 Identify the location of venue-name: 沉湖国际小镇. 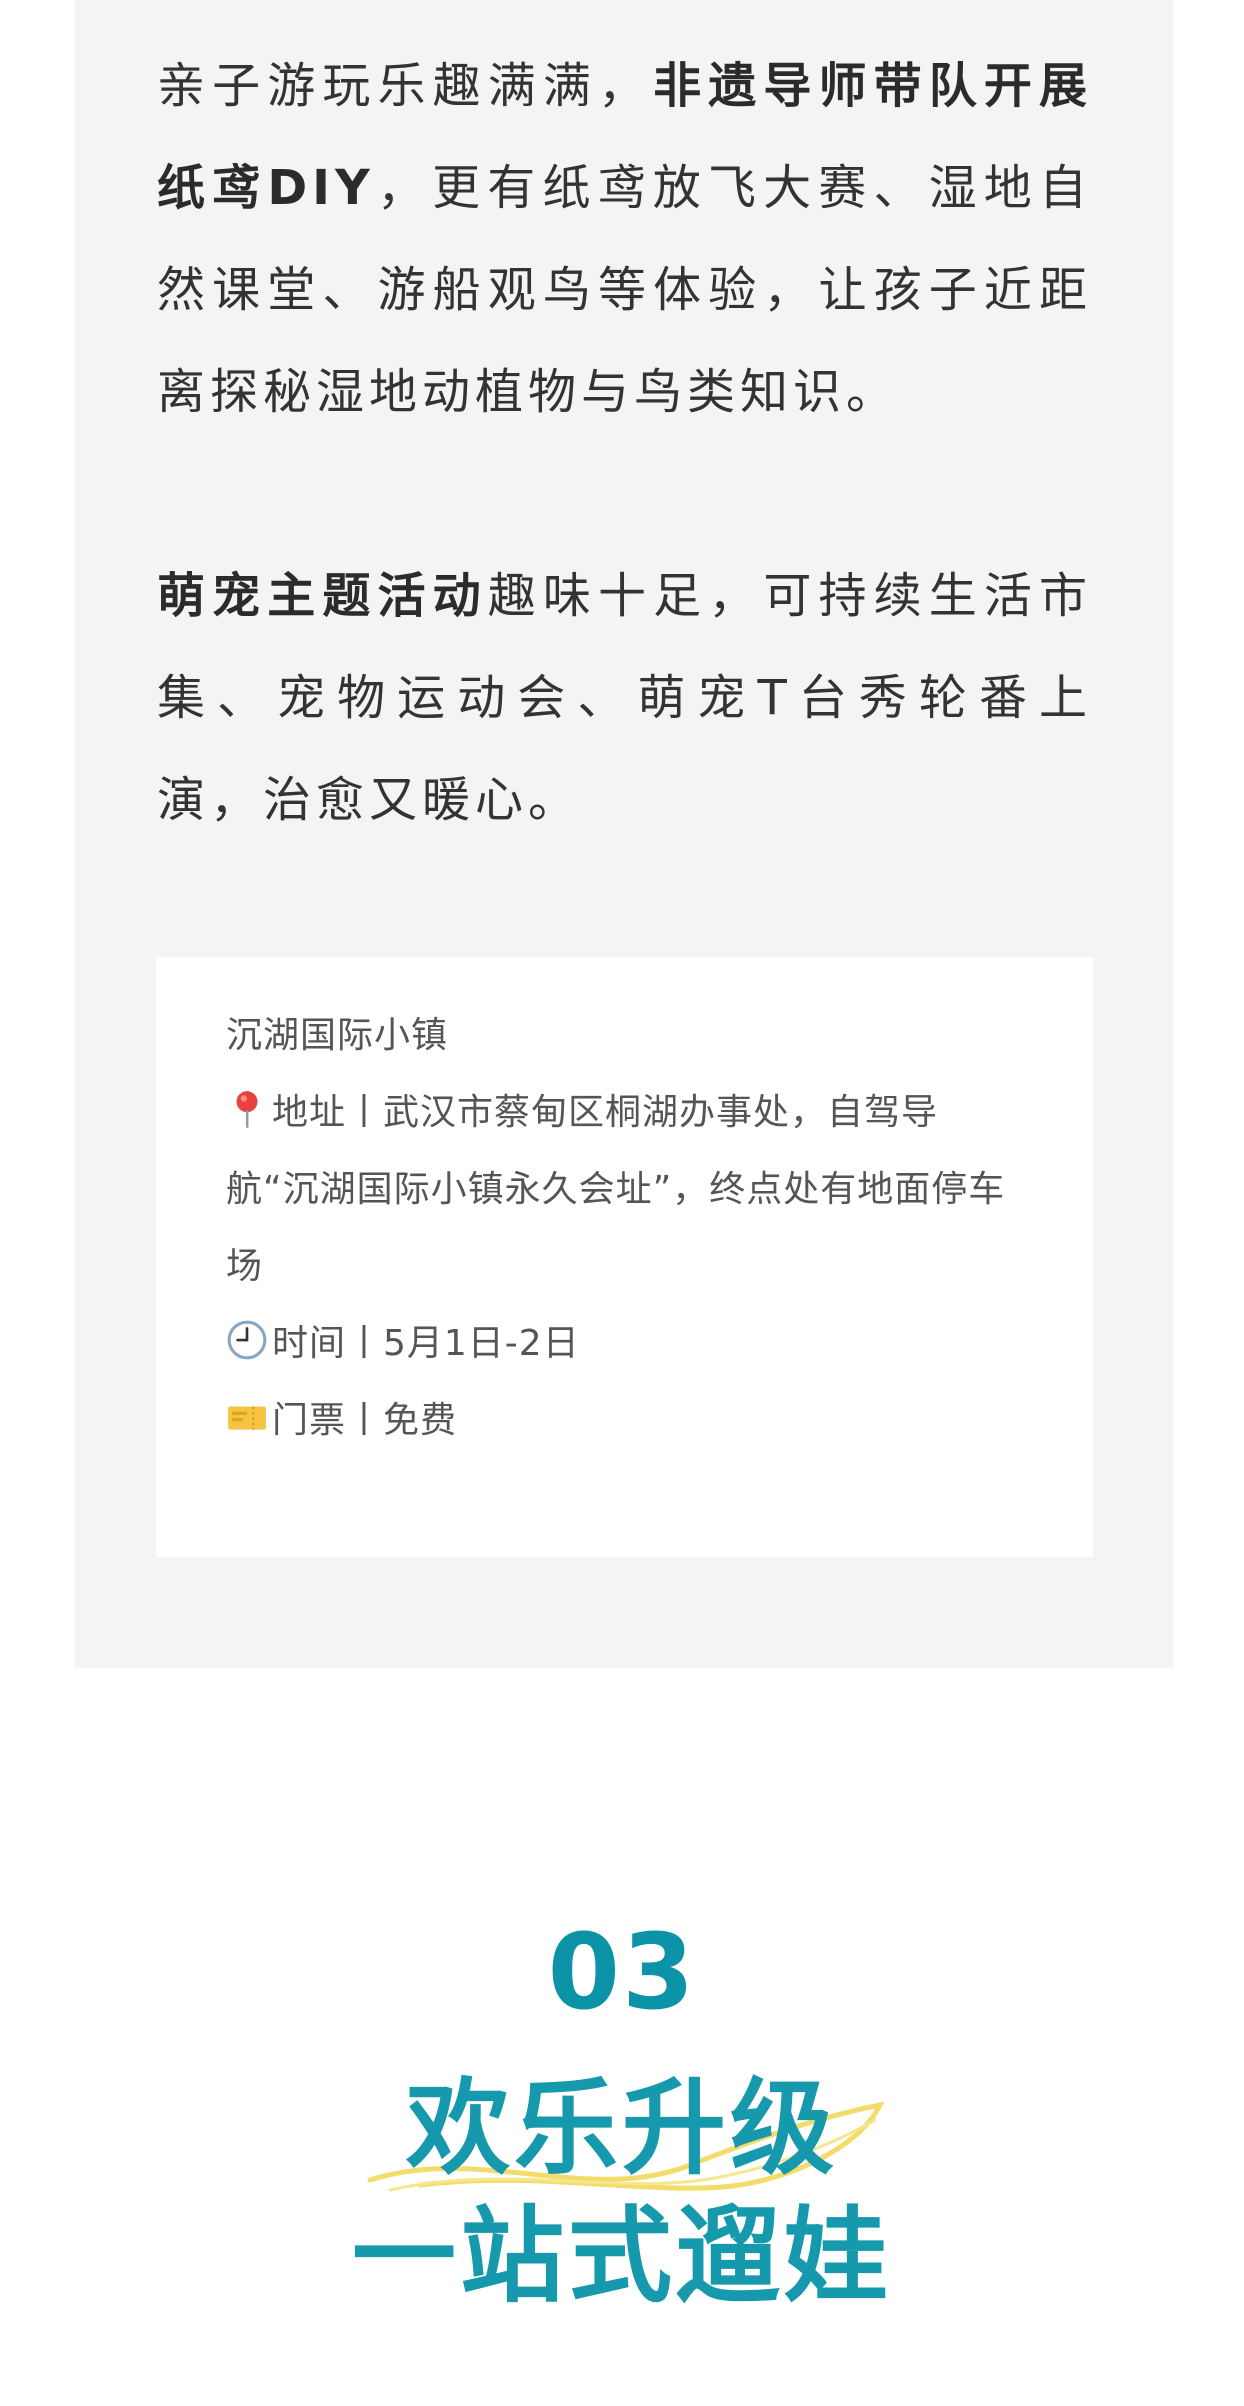
(337, 1035).